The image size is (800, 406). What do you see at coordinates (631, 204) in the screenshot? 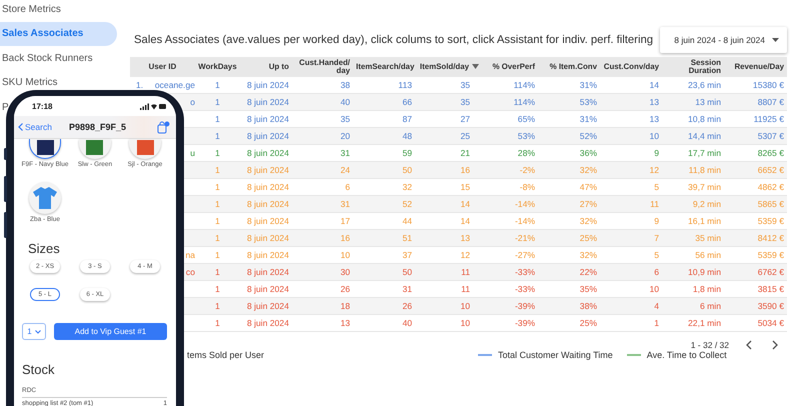
I see `table-cell: 11` at bounding box center [631, 204].